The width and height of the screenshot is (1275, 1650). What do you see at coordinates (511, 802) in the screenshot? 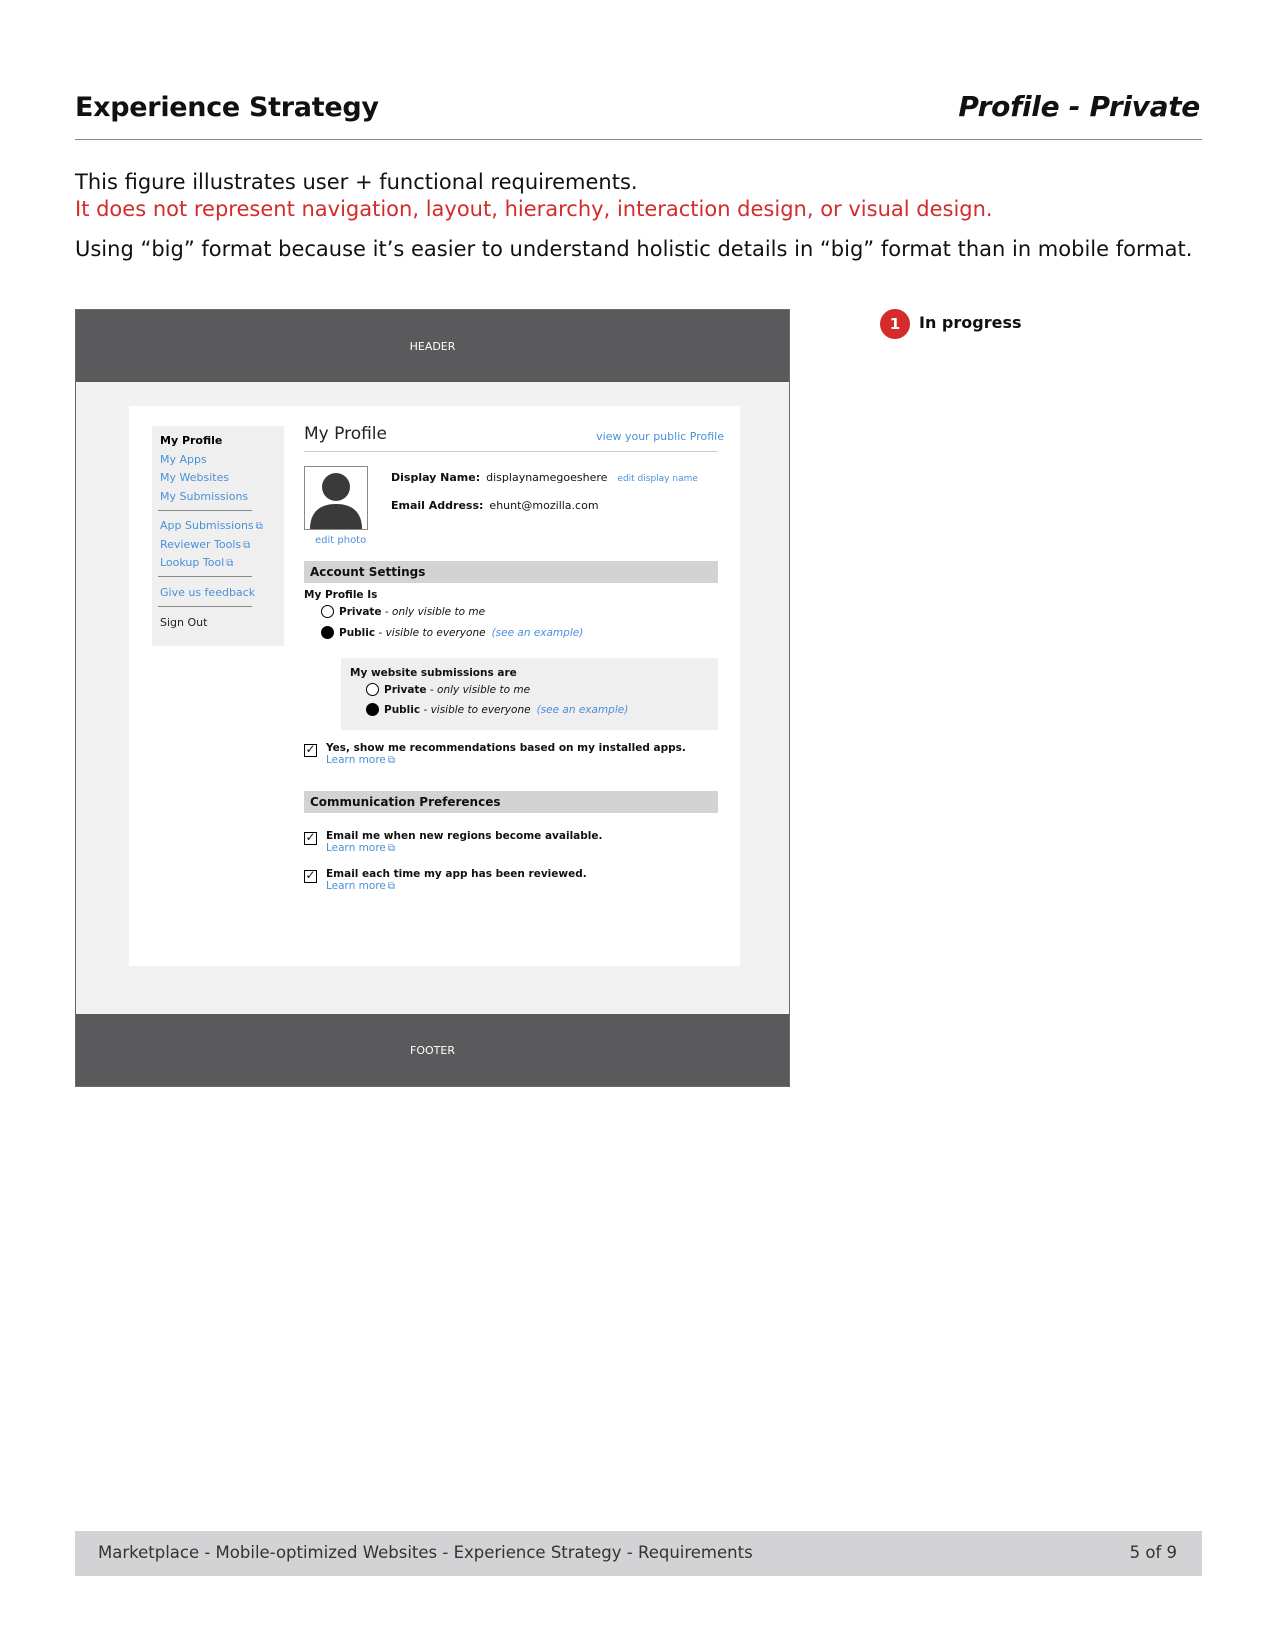
I see `communication-preferences-heading: Communication Preferences` at bounding box center [511, 802].